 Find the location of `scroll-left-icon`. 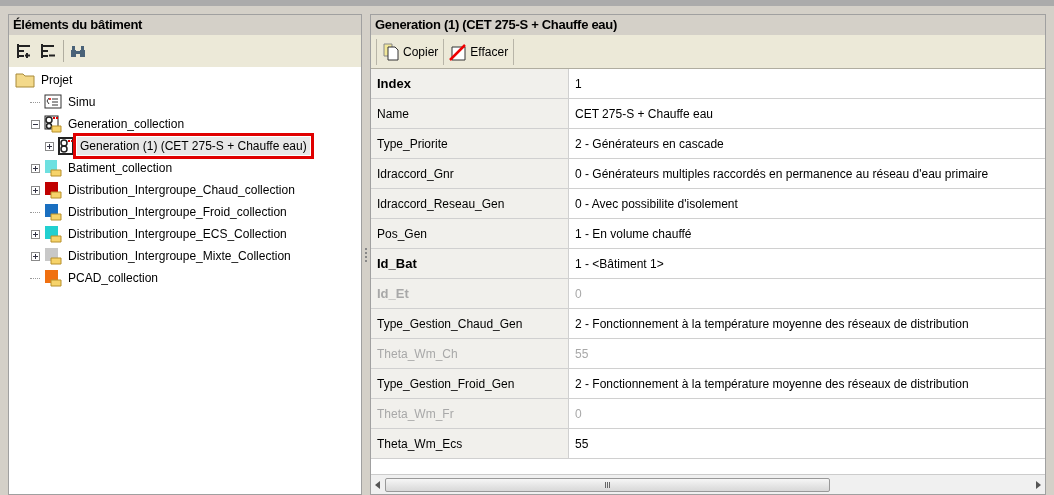

scroll-left-icon is located at coordinates (378, 484).